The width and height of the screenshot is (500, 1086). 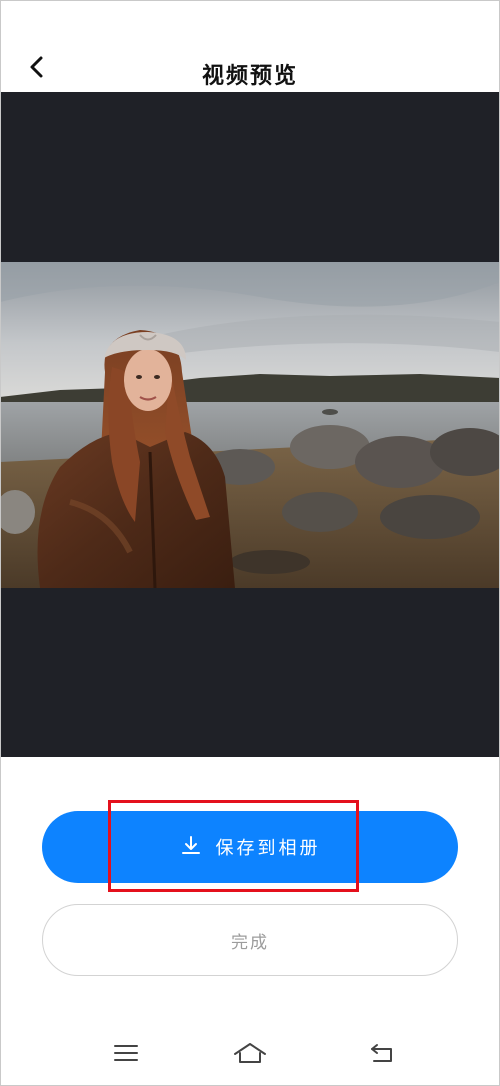 I want to click on nav-back-button, so click(x=382, y=1055).